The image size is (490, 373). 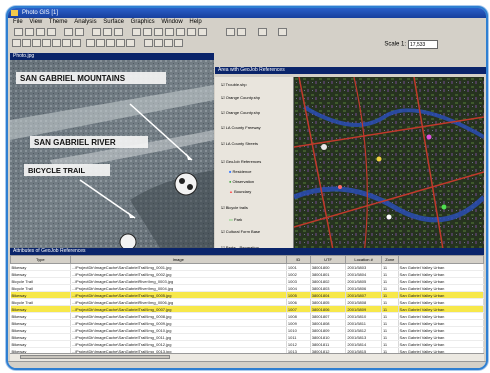 I want to click on table-cell: Bikeway, so click(x=40, y=337).